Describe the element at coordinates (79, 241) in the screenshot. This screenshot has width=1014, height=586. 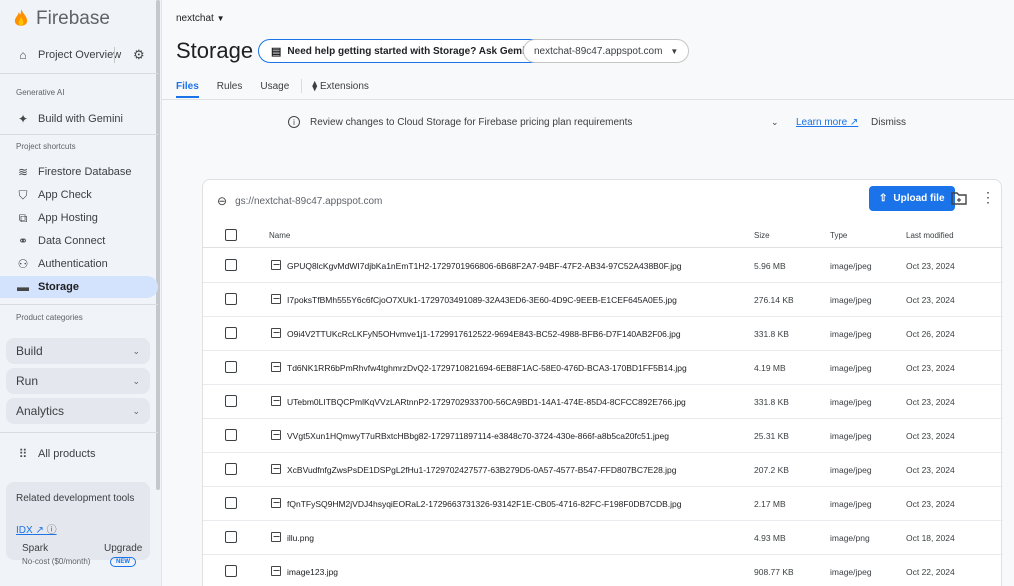
I see `sidebar-item-data-connect: ⚭ Data Connect` at that location.